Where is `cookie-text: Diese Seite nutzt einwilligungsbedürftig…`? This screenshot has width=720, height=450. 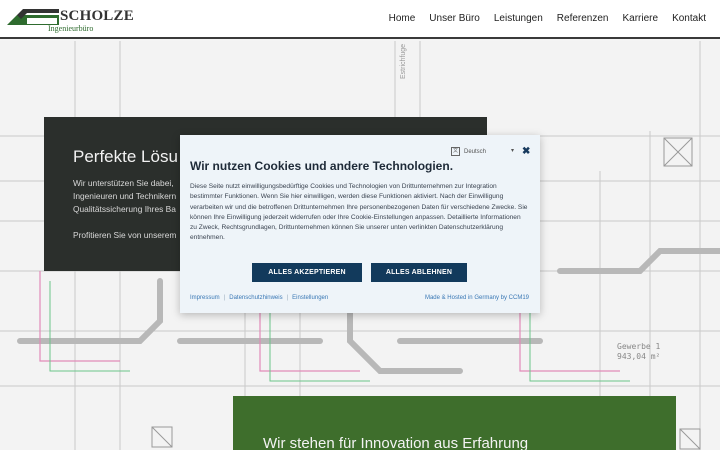 cookie-text: Diese Seite nutzt einwilligungsbedürftig… is located at coordinates (359, 212).